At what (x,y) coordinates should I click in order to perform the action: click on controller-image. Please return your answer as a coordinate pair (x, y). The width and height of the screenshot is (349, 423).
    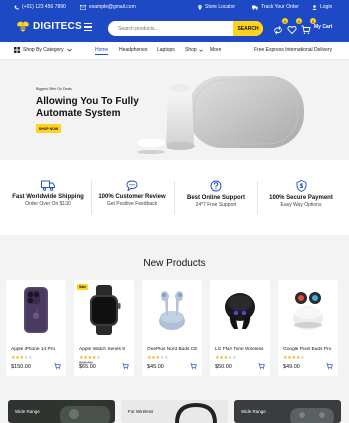
    Looking at the image, I should click on (312, 415).